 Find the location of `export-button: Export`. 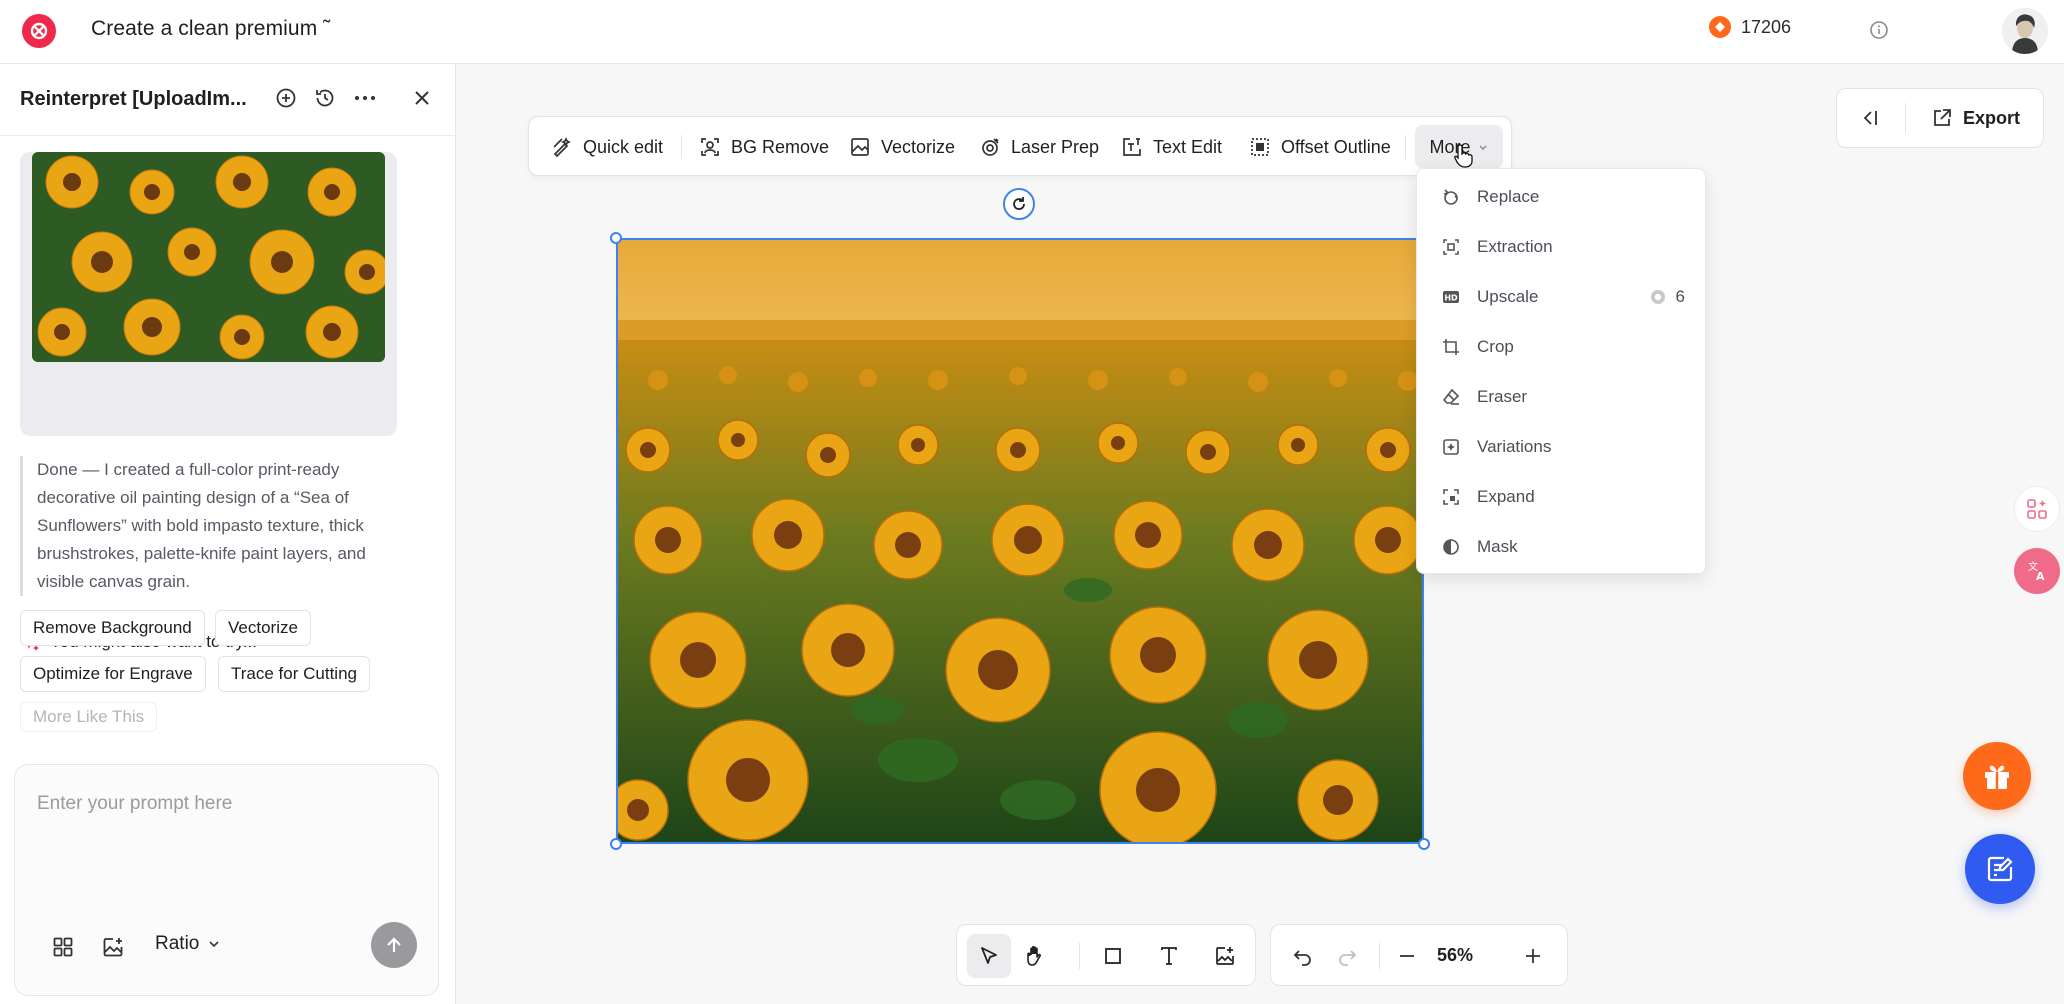

export-button: Export is located at coordinates (1975, 118).